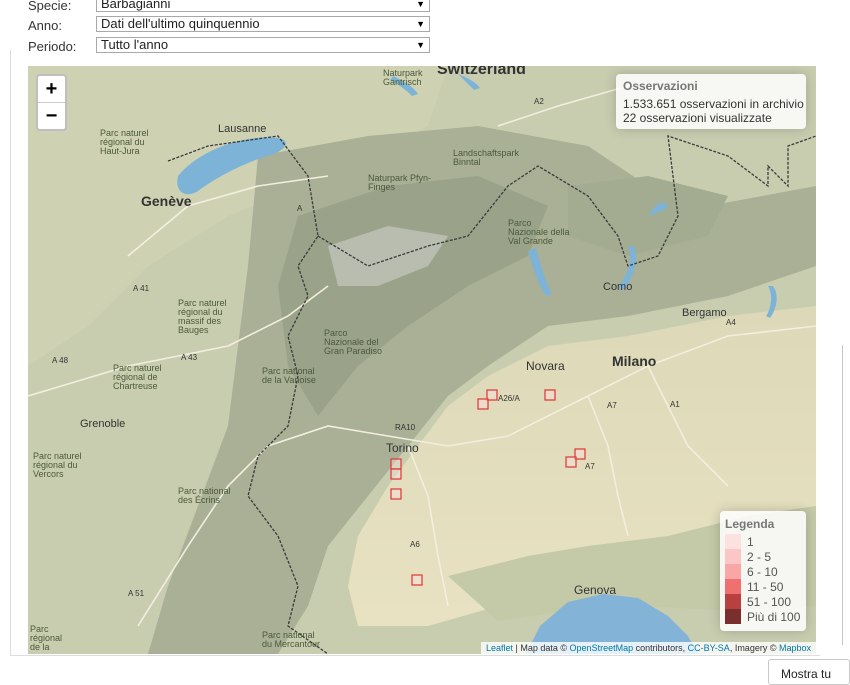  I want to click on city-label-bergamo: Bergamo, so click(704, 313).